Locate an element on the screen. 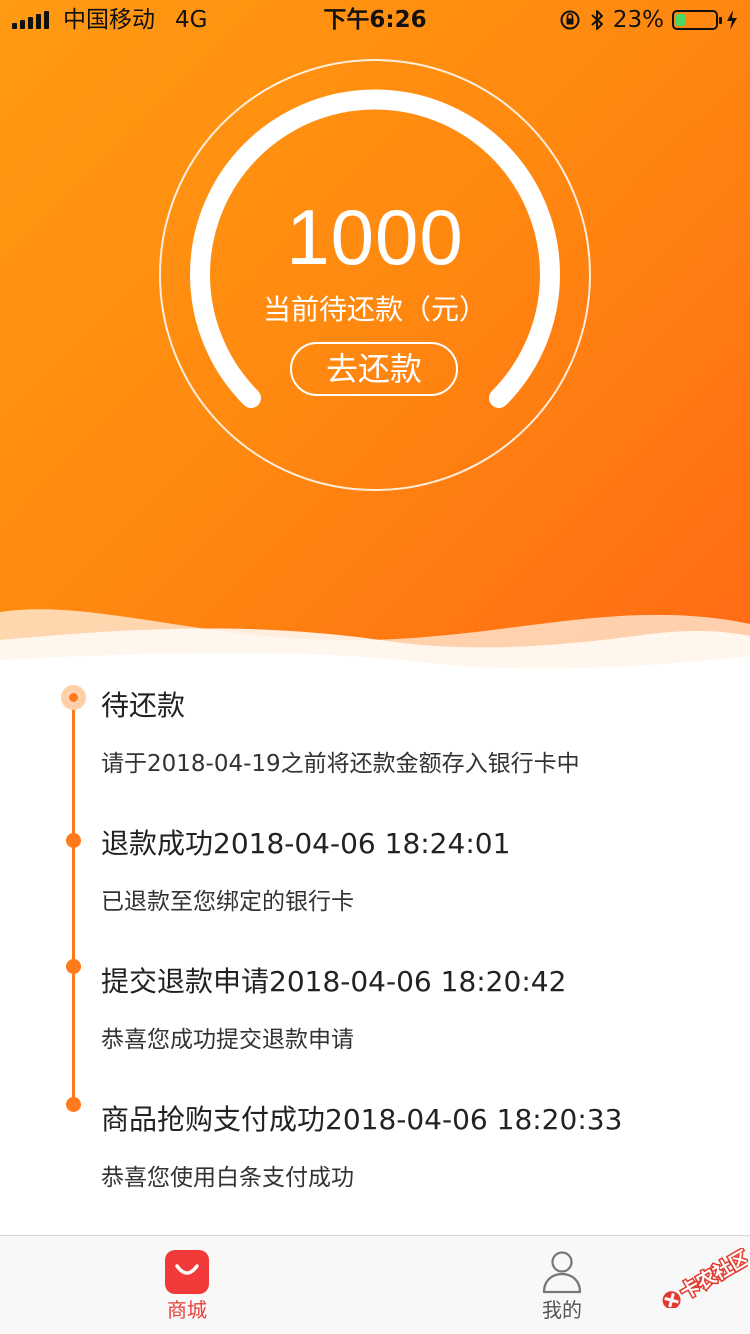 The height and width of the screenshot is (1334, 750). timeline-dot-active is located at coordinates (73, 697).